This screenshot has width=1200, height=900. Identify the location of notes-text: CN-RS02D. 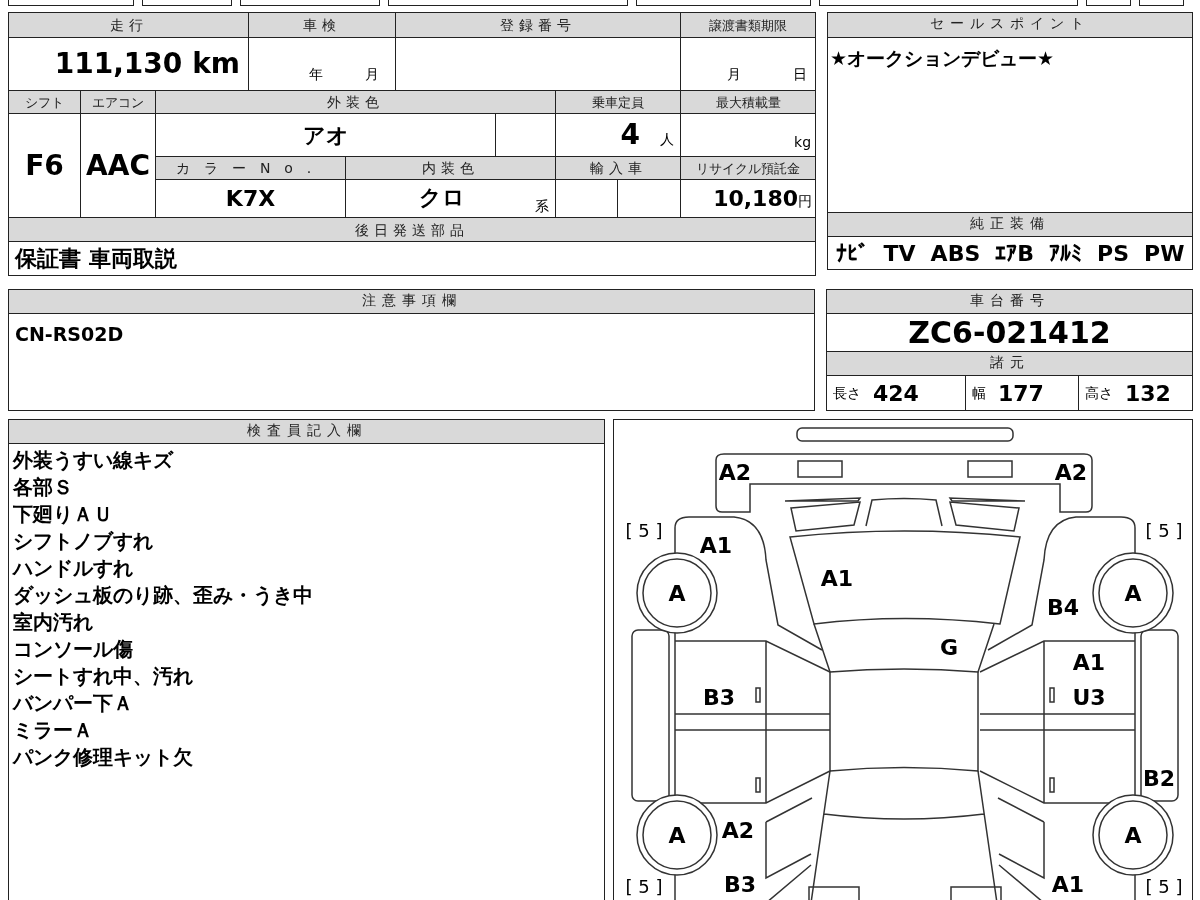
(69, 334).